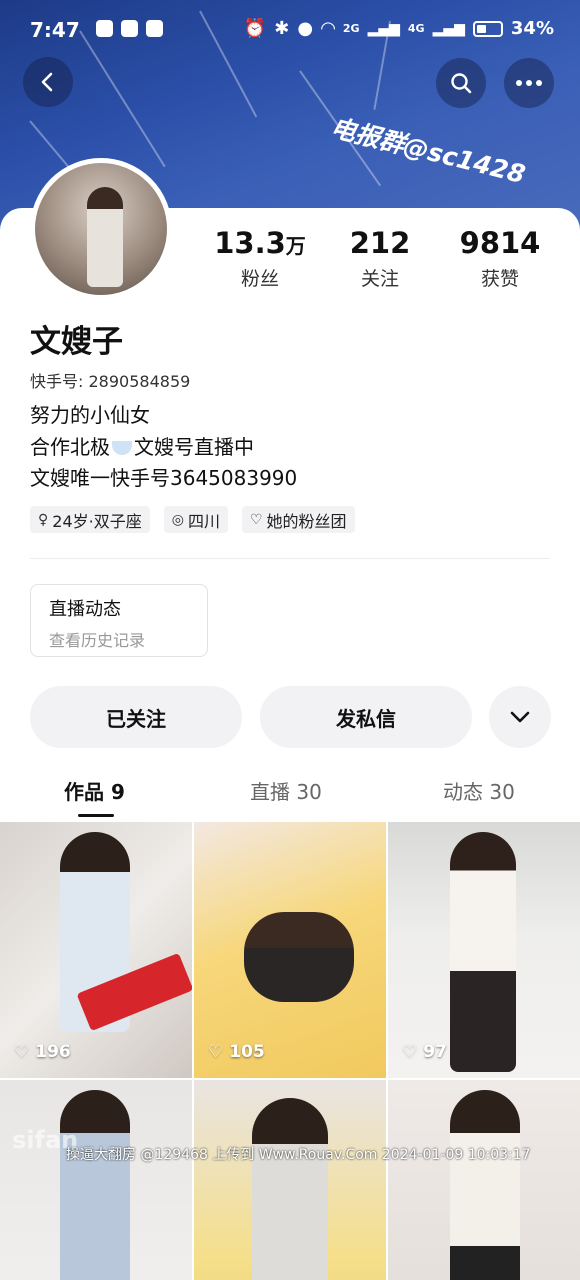 This screenshot has width=580, height=1280. I want to click on live-card-title: 直播动态, so click(85, 609).